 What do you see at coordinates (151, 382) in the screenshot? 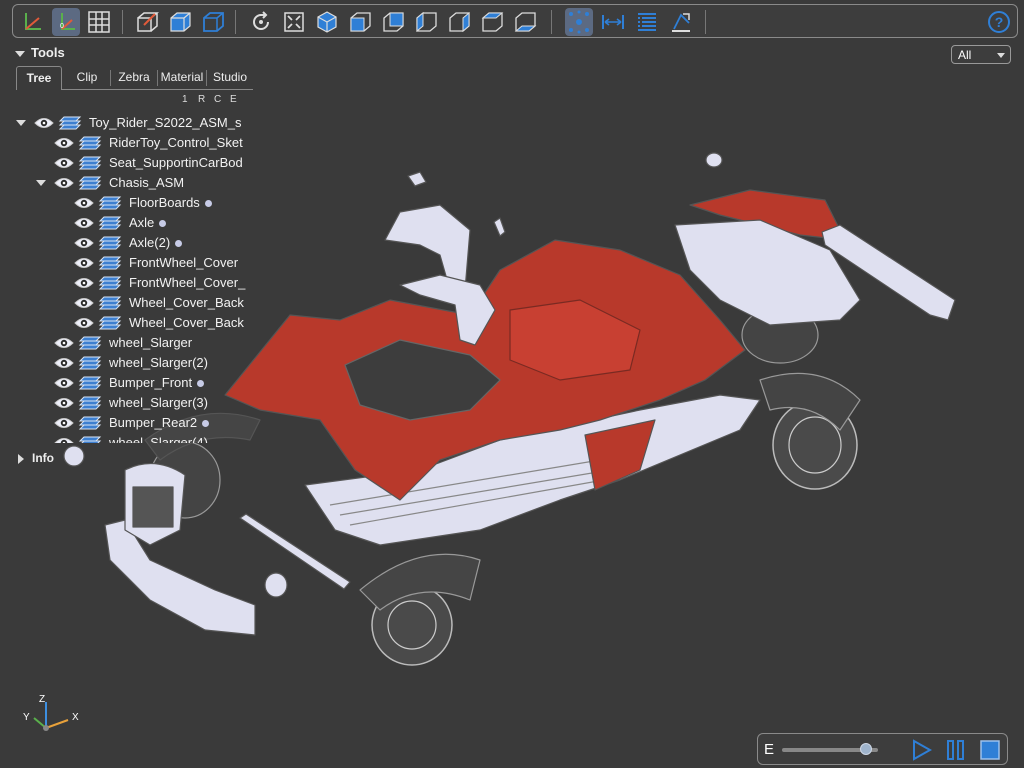
I see `tree-item-label: Bumper_Front` at bounding box center [151, 382].